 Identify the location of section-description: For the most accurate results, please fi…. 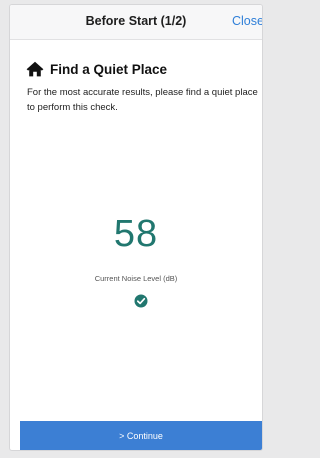
(142, 100).